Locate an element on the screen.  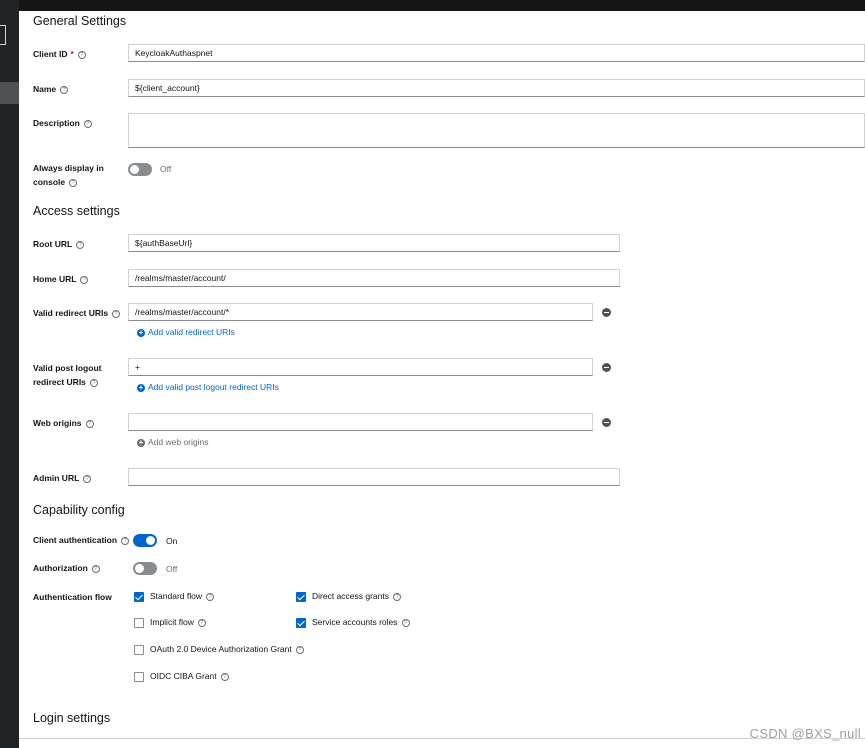
direct-access-checkbox is located at coordinates (301, 597).